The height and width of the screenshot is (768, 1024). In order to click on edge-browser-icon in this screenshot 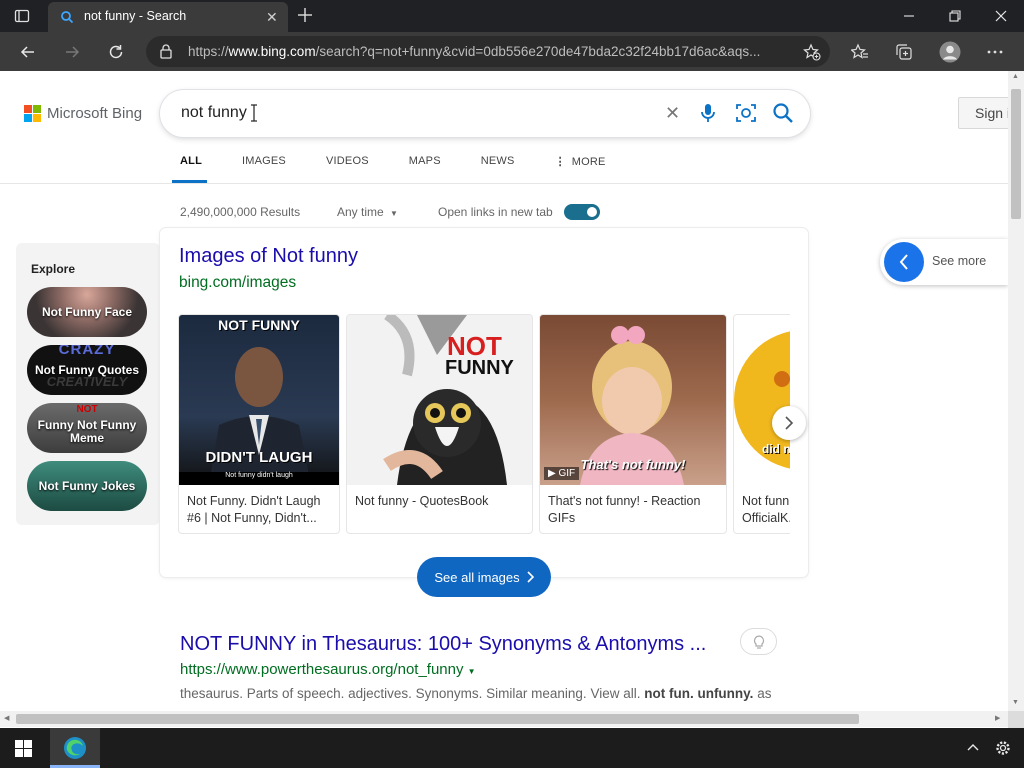, I will do `click(75, 750)`.